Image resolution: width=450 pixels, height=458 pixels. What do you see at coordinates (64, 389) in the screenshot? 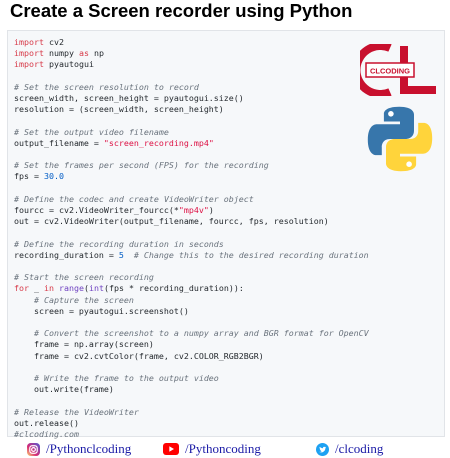
I see `code-line: out.write(frame)` at bounding box center [64, 389].